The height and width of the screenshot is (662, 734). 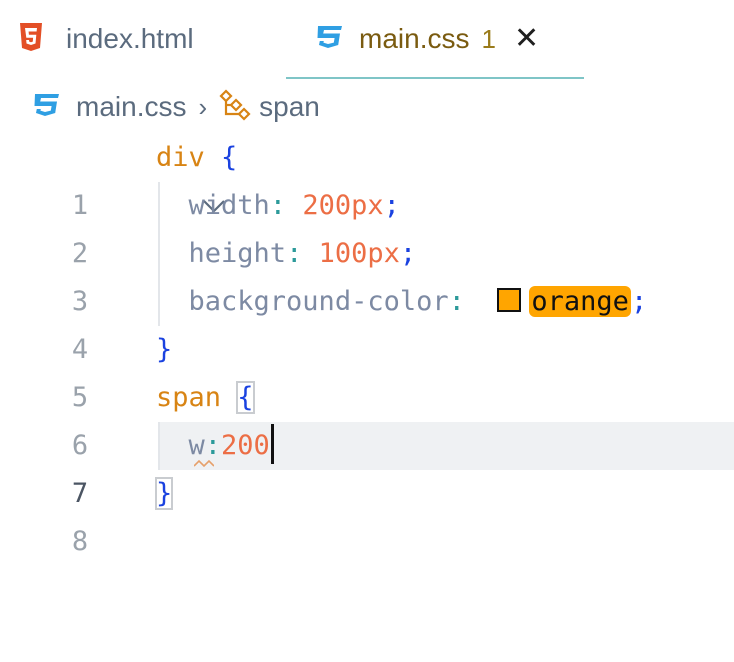 I want to click on code-text: height: 100px;, so click(x=286, y=254).